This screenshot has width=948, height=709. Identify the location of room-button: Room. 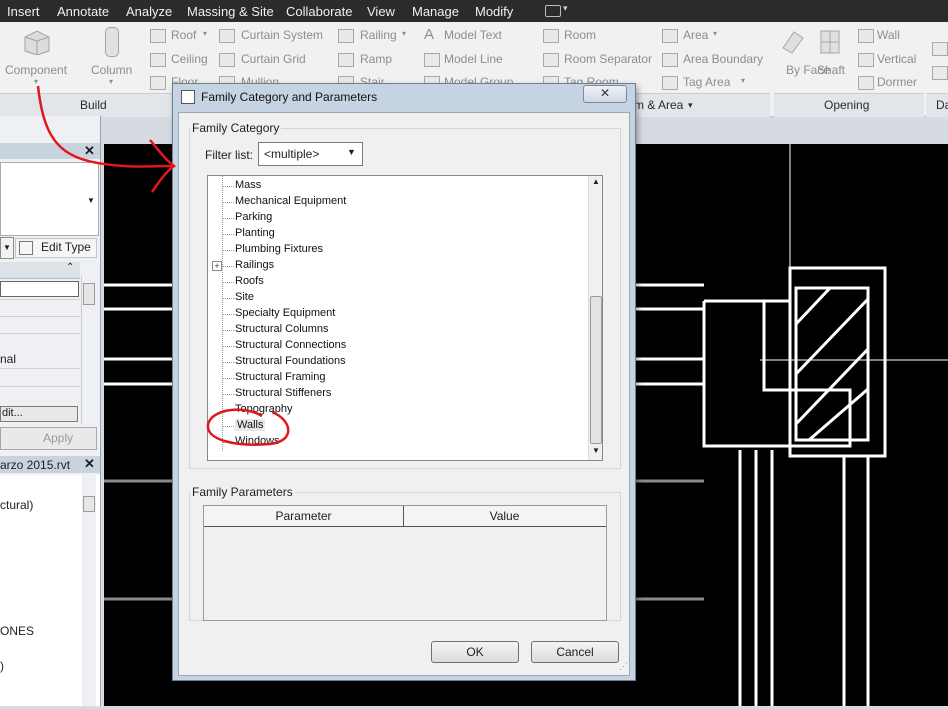
(580, 35).